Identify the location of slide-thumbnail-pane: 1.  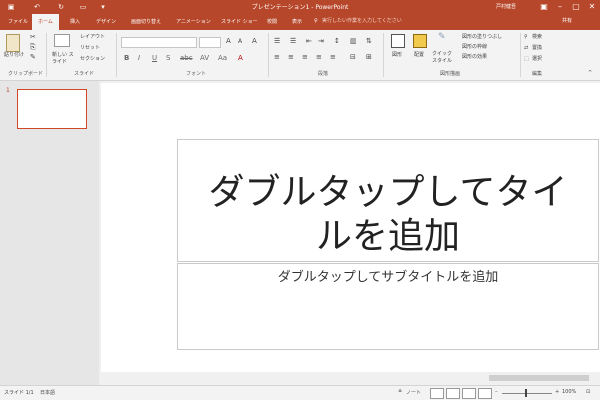
(49, 233).